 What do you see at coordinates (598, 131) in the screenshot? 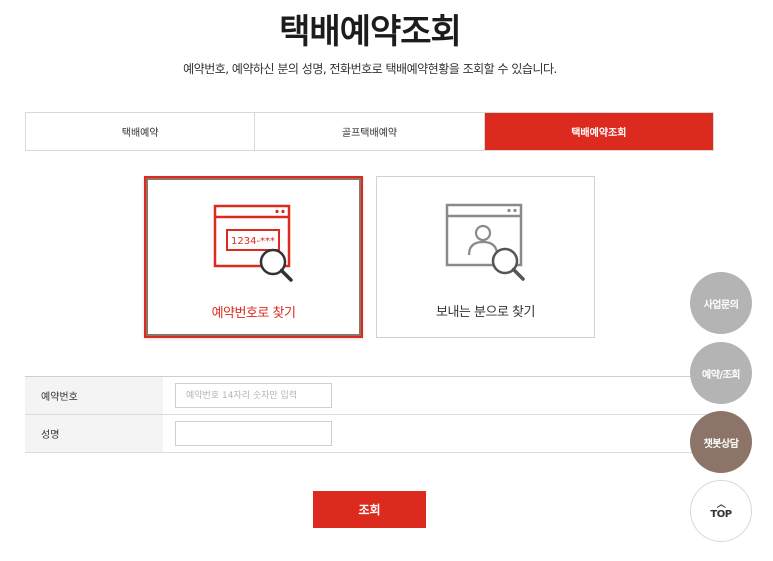
I see `tab-reservation-lookup: 택배예약조회` at bounding box center [598, 131].